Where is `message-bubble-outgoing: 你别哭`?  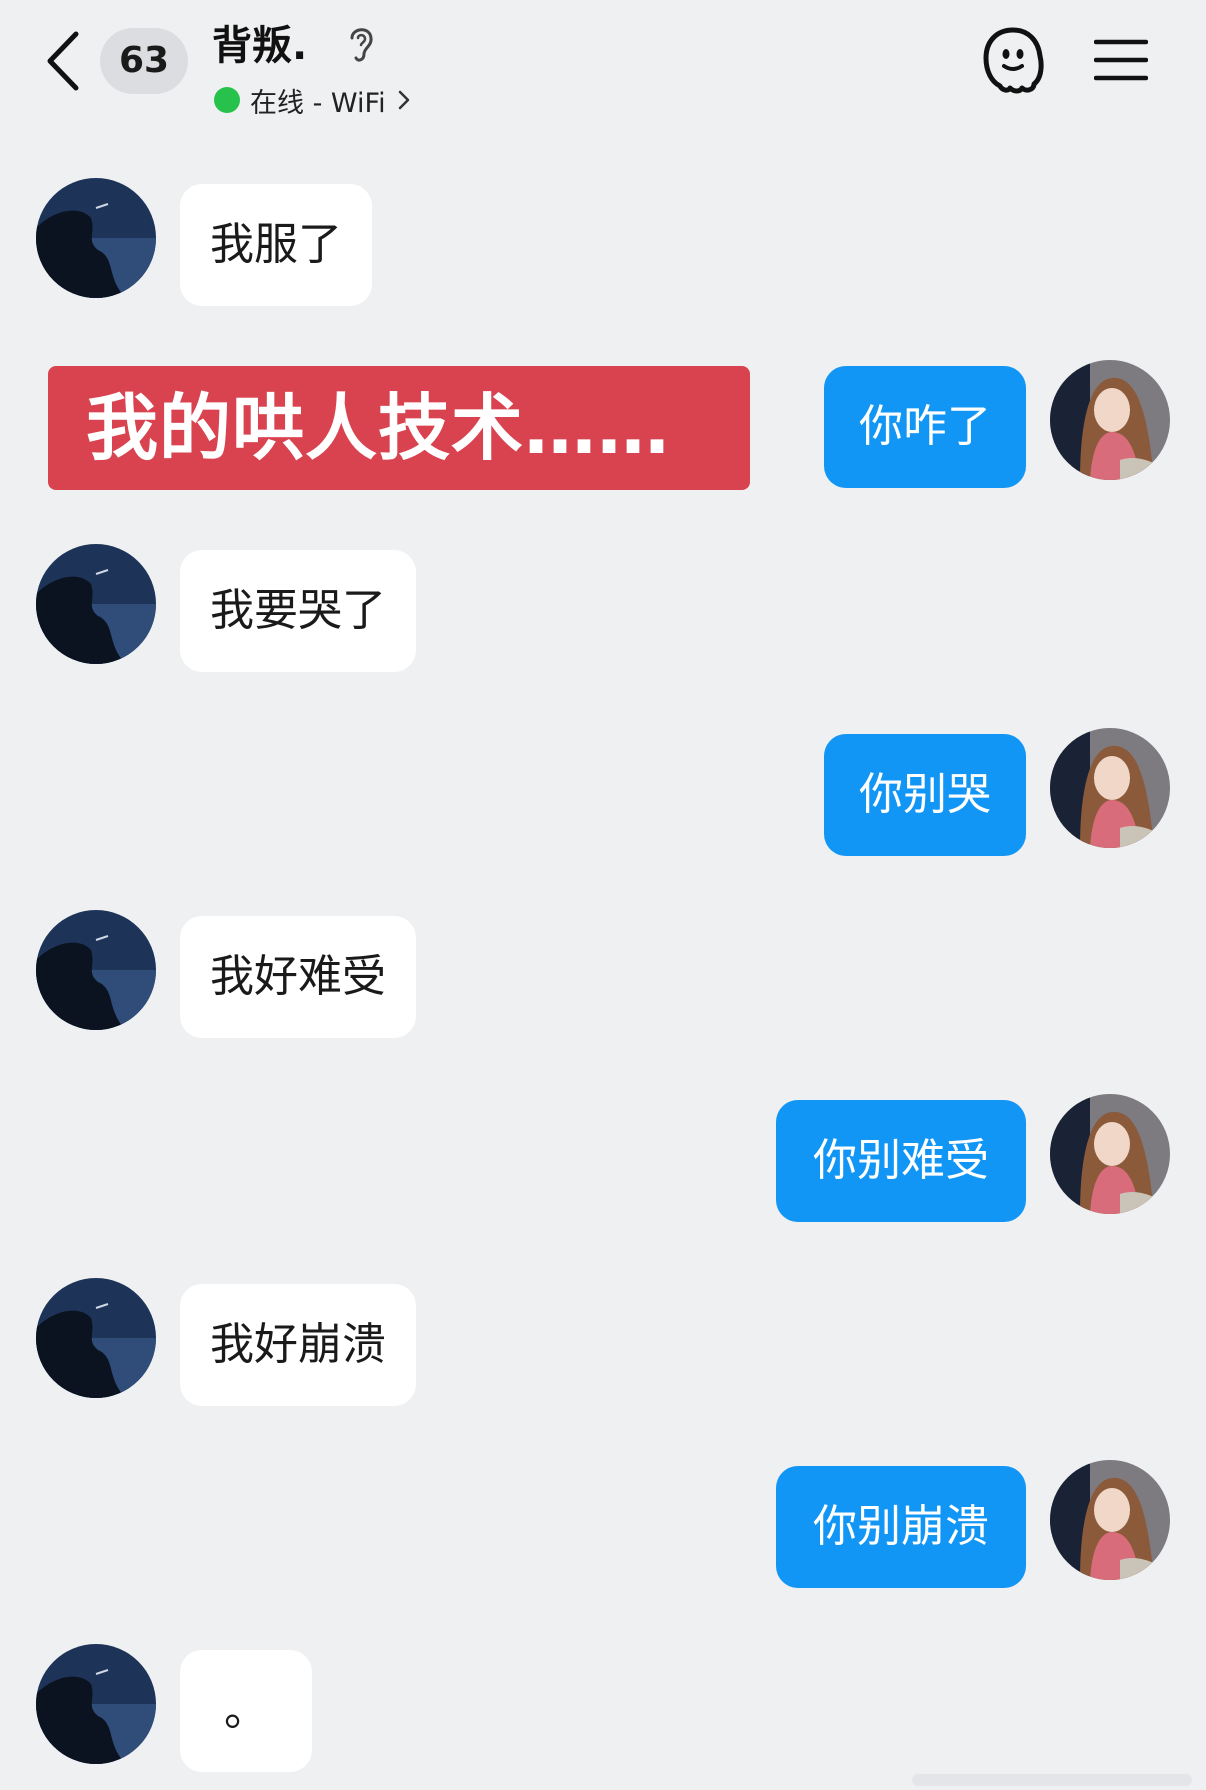 message-bubble-outgoing: 你别哭 is located at coordinates (925, 795).